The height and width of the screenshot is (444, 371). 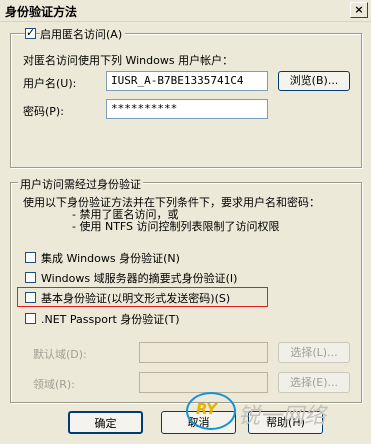 What do you see at coordinates (142, 297) in the screenshot?
I see `basic-auth-highlight` at bounding box center [142, 297].